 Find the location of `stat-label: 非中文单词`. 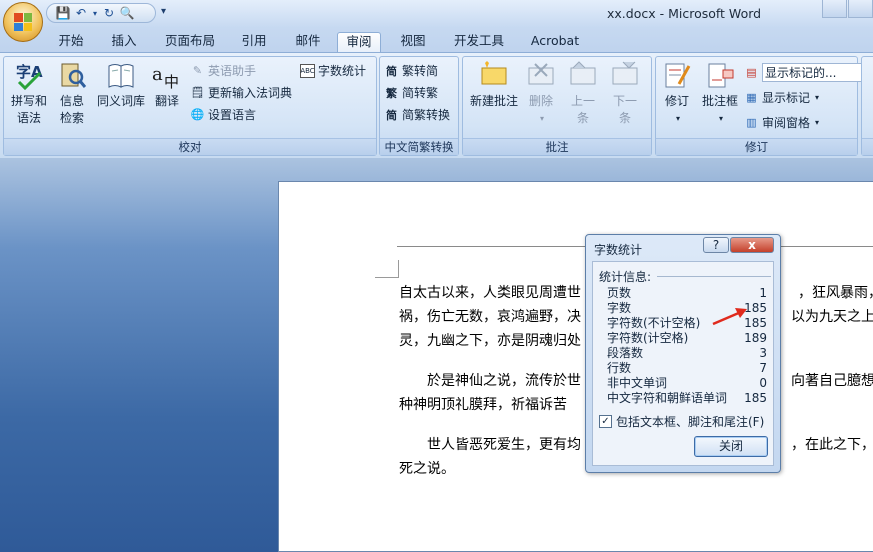

stat-label: 非中文单词 is located at coordinates (637, 383).